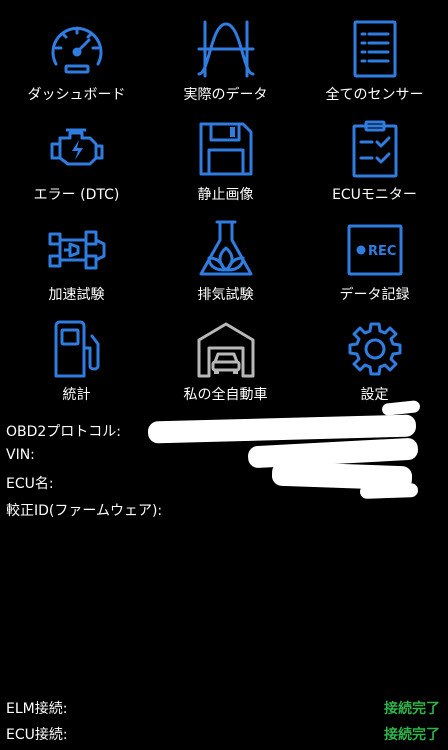  I want to click on menu-error-dtc-label: エラー (DTC), so click(76, 195).